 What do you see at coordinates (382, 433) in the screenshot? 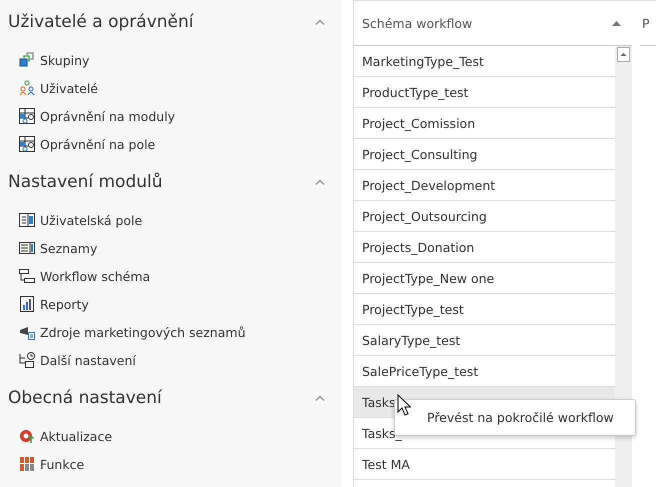
I see `table-cell: Tasks_` at bounding box center [382, 433].